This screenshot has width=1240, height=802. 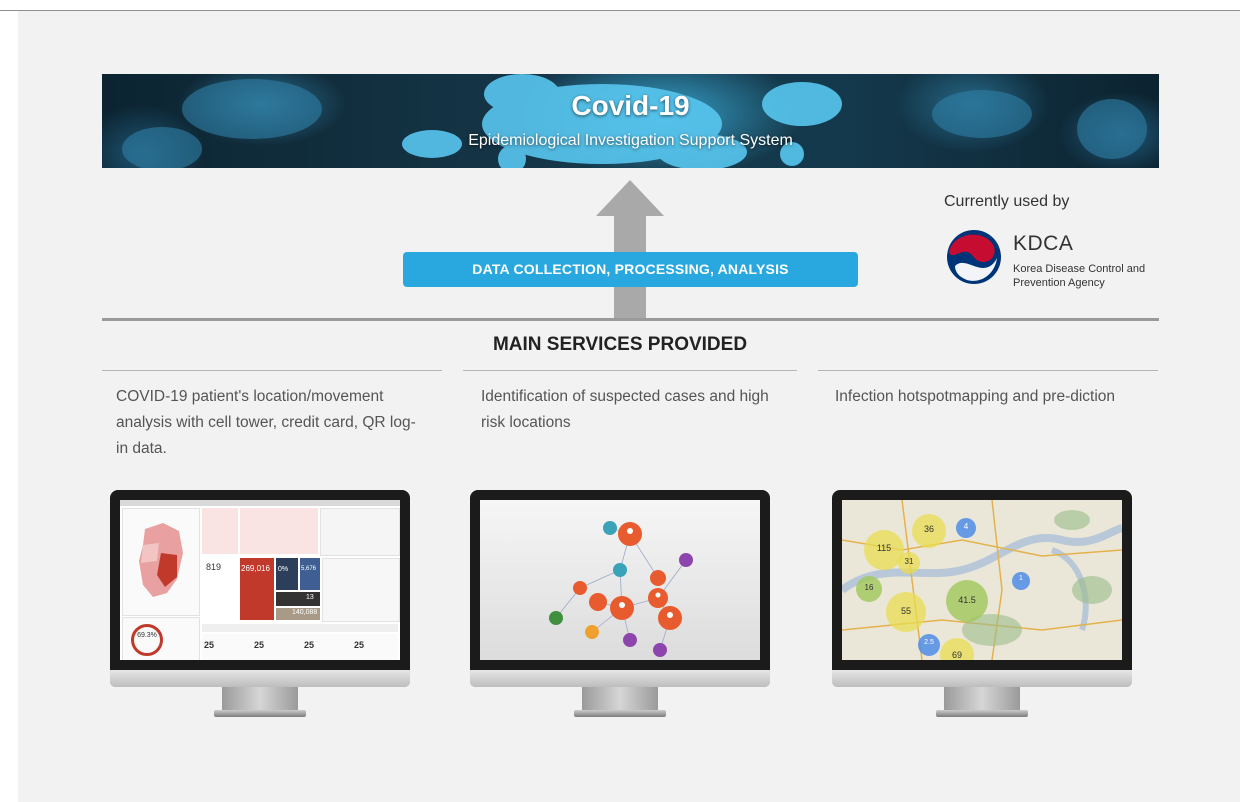 What do you see at coordinates (630, 105) in the screenshot?
I see `banner-title: Covid-19` at bounding box center [630, 105].